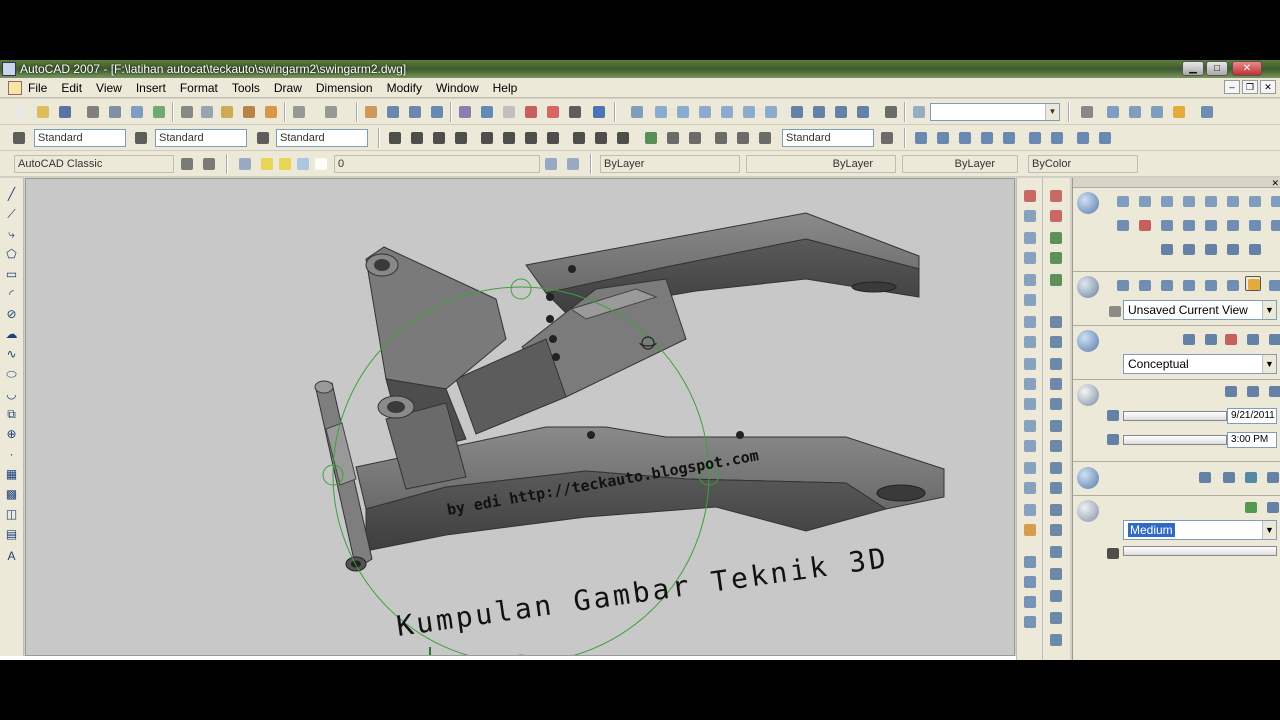 The height and width of the screenshot is (720, 1280). I want to click on wedge-icon, so click(1167, 201).